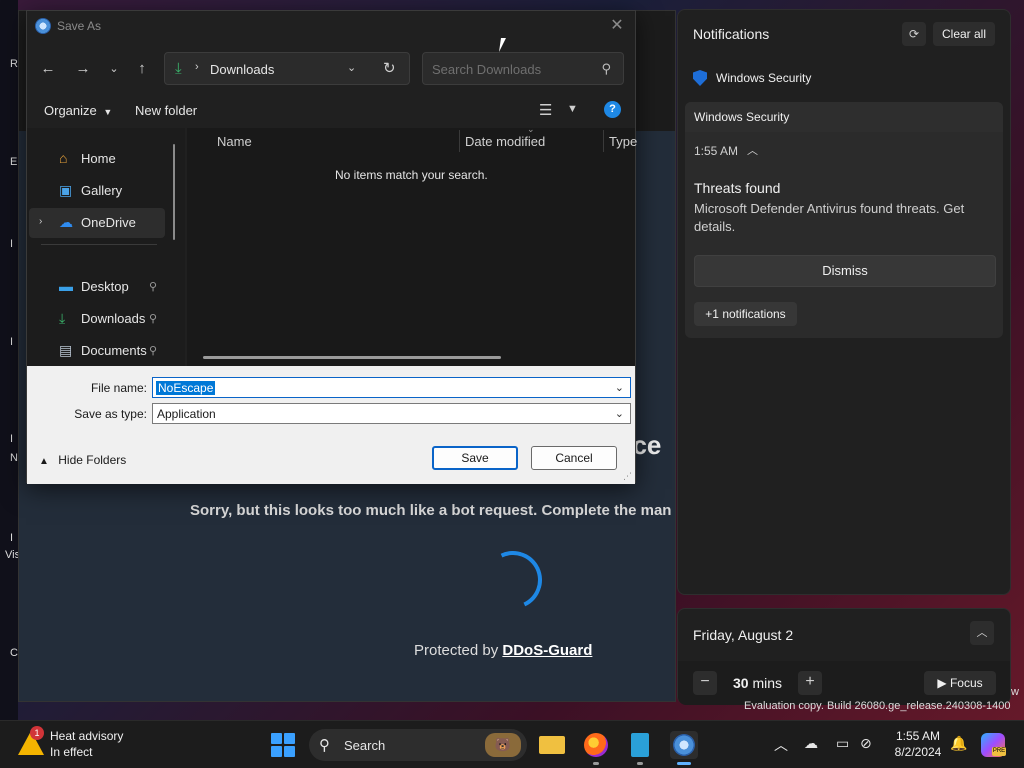  Describe the element at coordinates (845, 271) in the screenshot. I see `dismiss-button: Dismiss` at that location.